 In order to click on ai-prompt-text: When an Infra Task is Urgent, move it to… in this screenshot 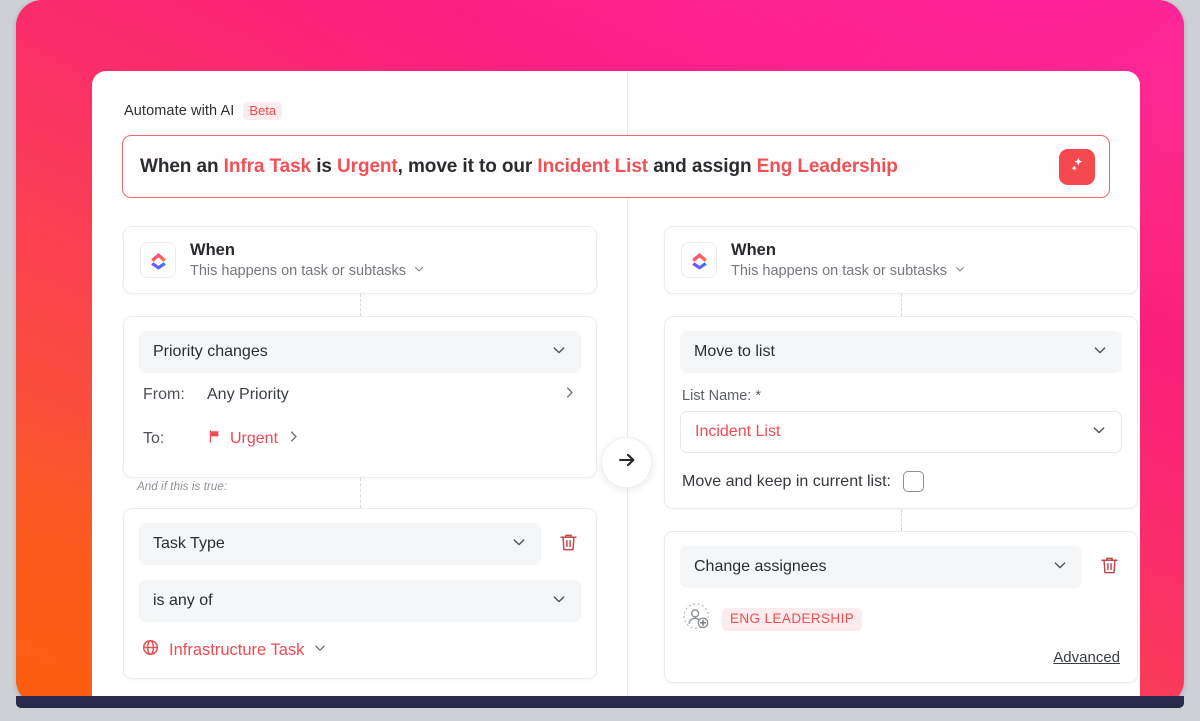, I will do `click(599, 167)`.